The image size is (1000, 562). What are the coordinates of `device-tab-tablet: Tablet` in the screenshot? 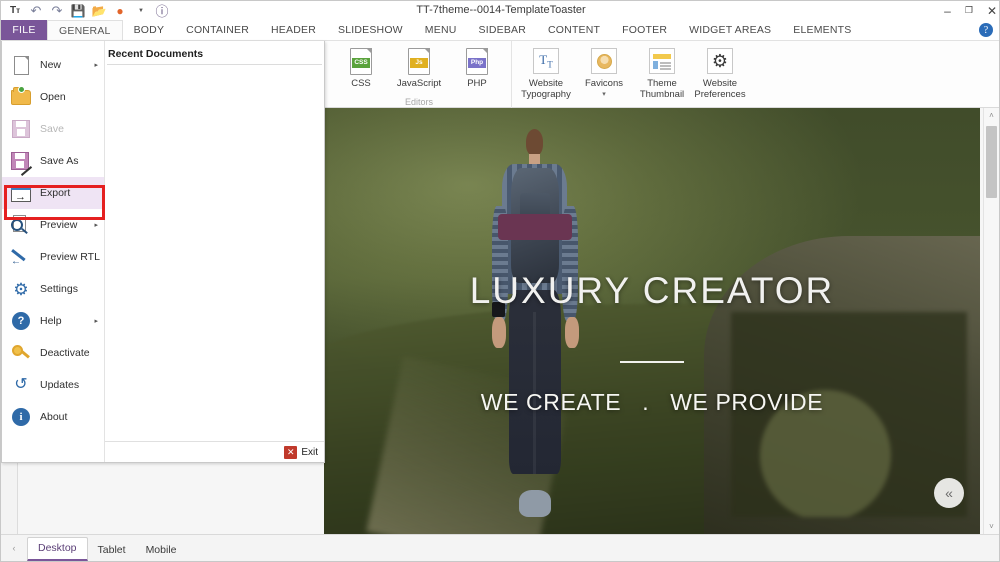 It's located at (111, 550).